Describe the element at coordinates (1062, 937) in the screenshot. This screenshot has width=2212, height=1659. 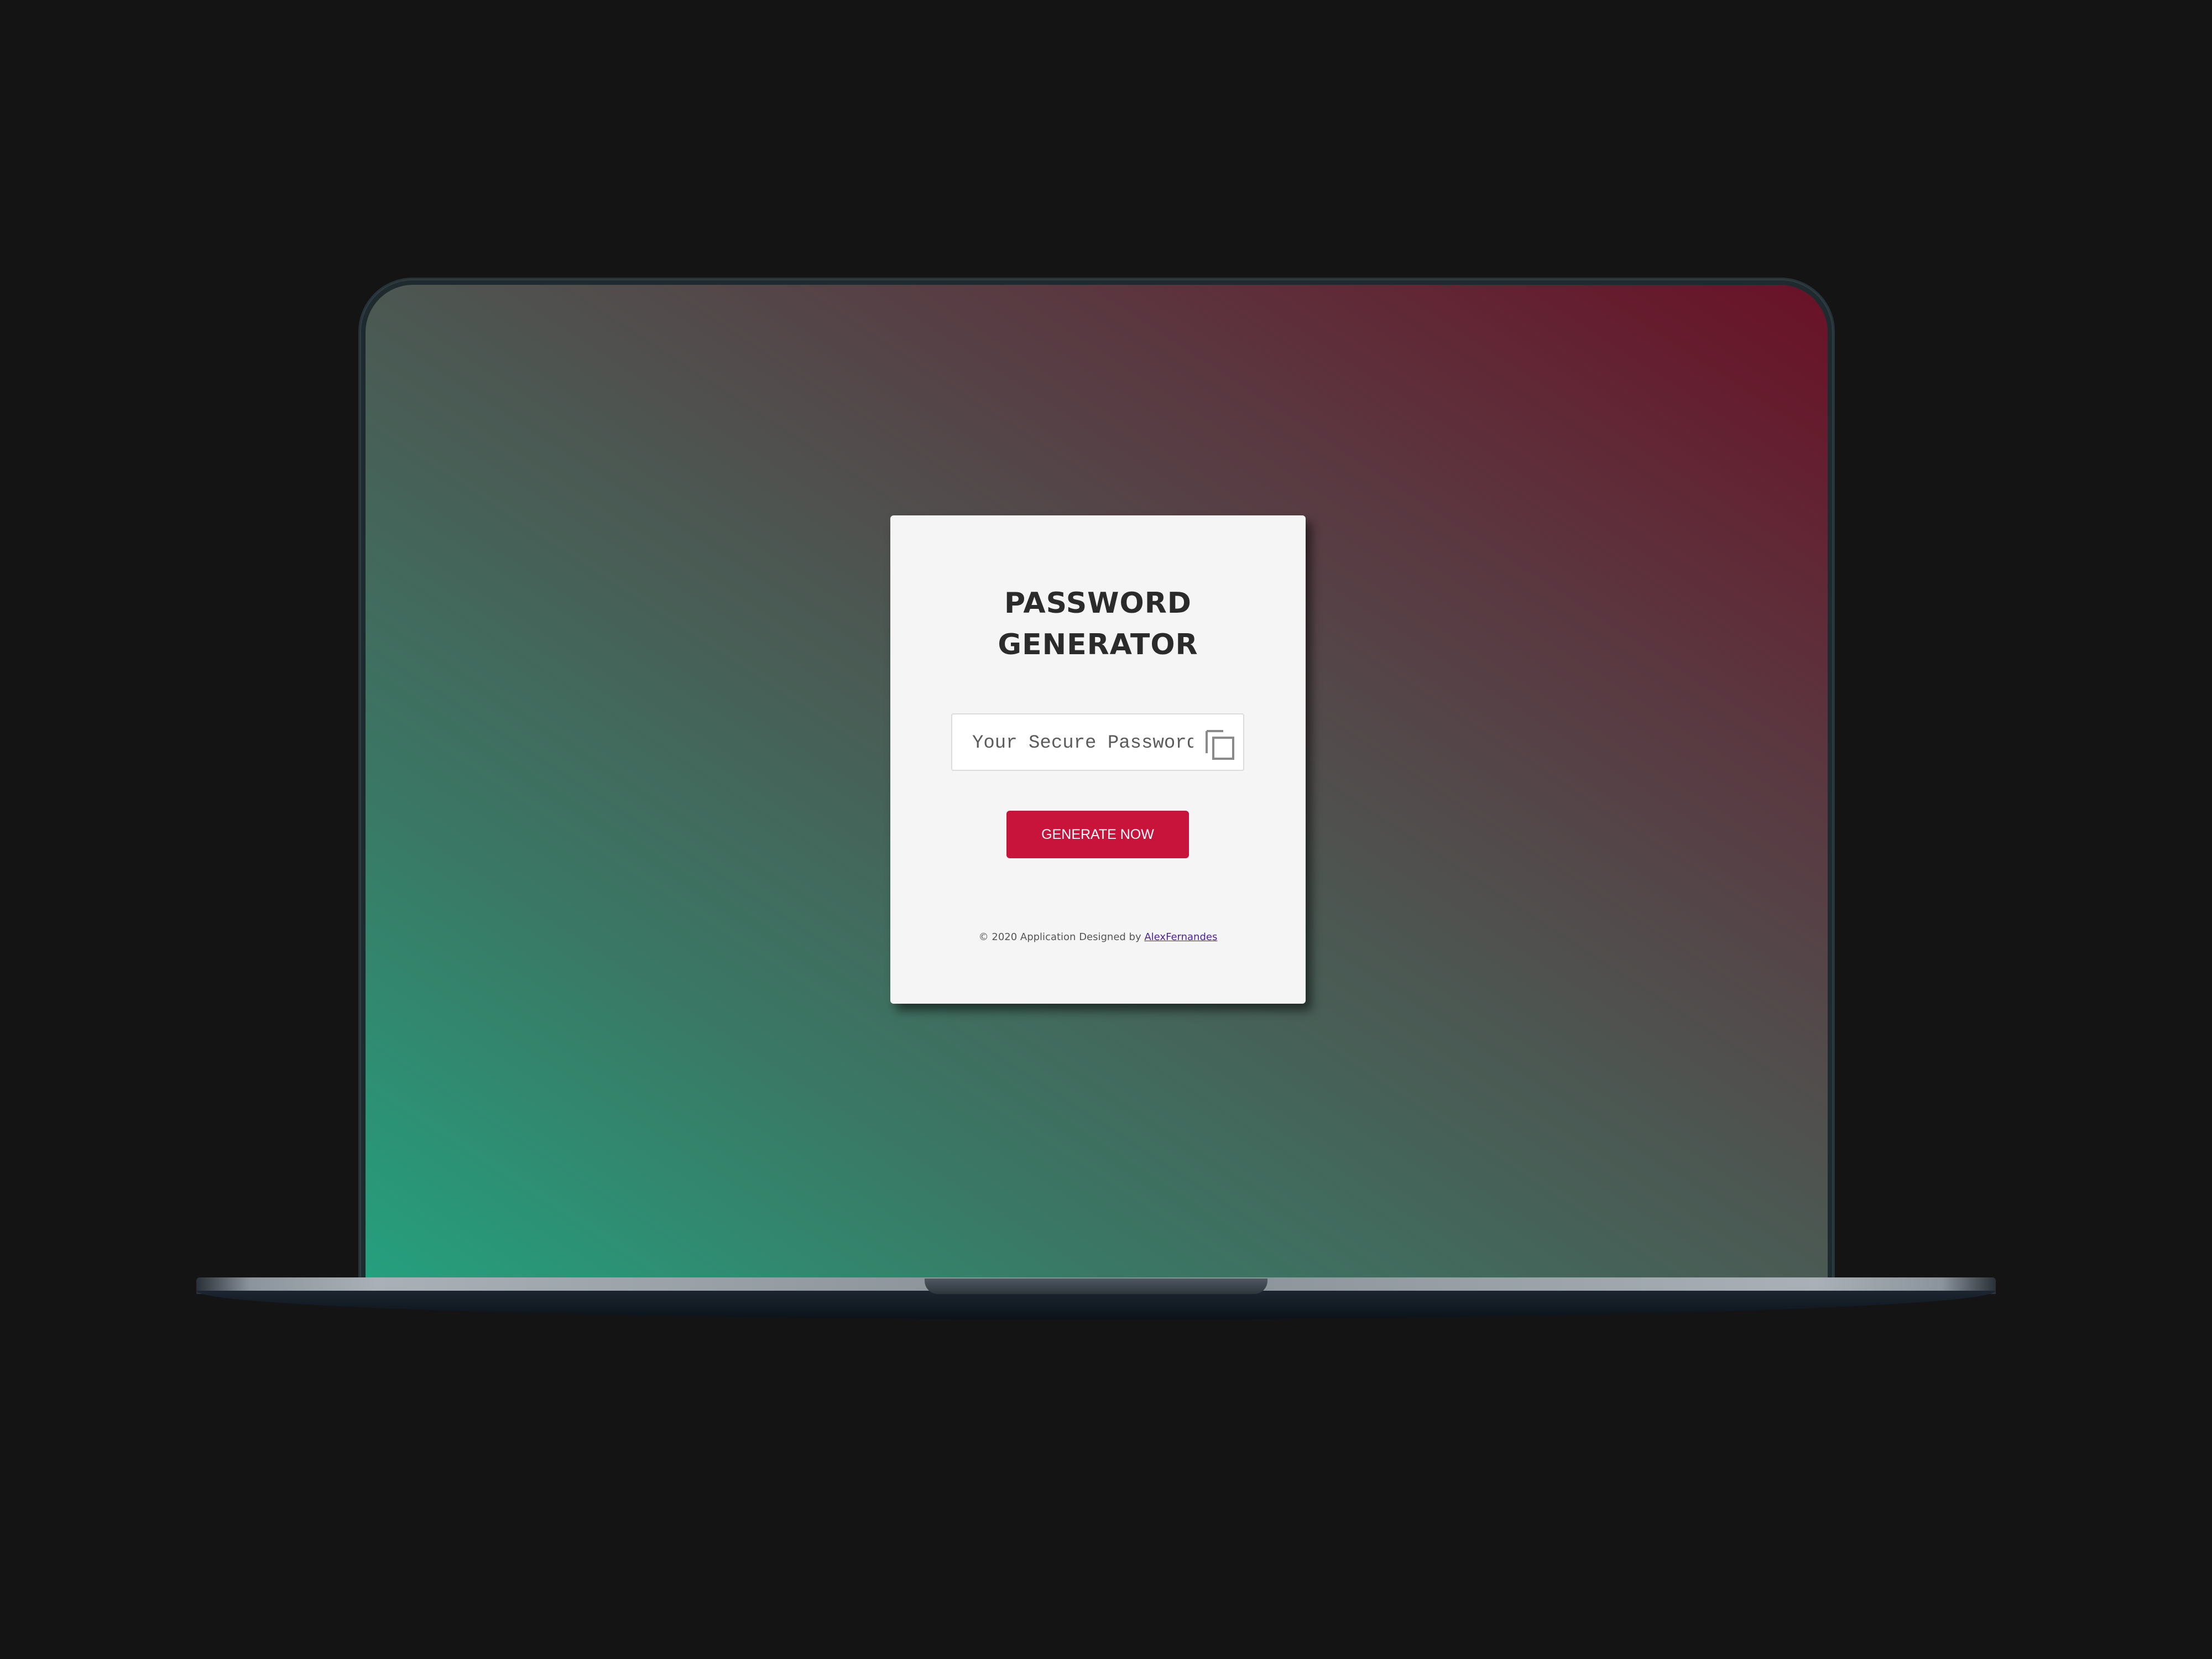
I see `footer-text: © 2020 Application Designed by` at that location.